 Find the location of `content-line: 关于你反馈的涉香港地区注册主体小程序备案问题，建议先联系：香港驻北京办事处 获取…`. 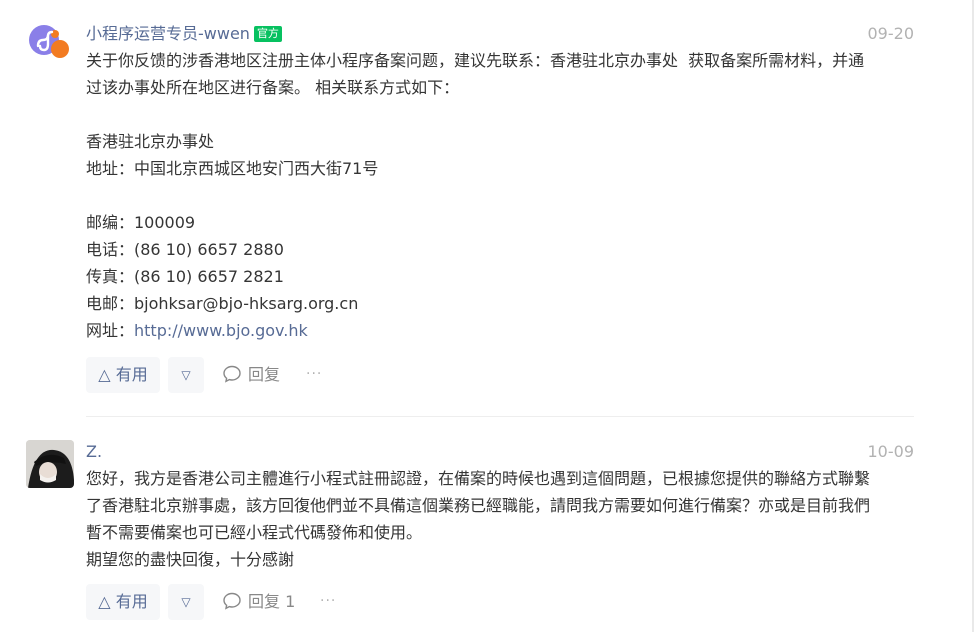

content-line: 关于你反馈的涉香港地区注册主体小程序备案问题，建议先联系：香港驻北京办事处 获取… is located at coordinates (475, 60).